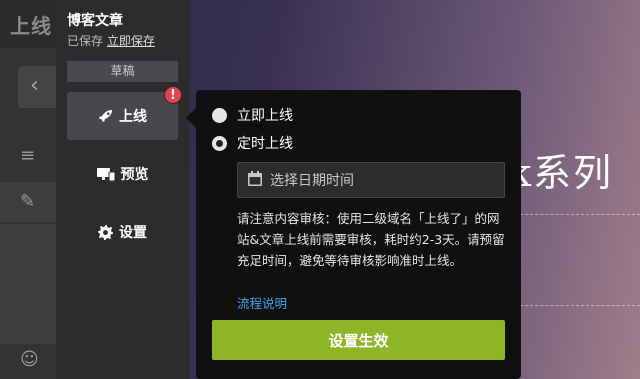  I want to click on calendar-icon, so click(255, 180).